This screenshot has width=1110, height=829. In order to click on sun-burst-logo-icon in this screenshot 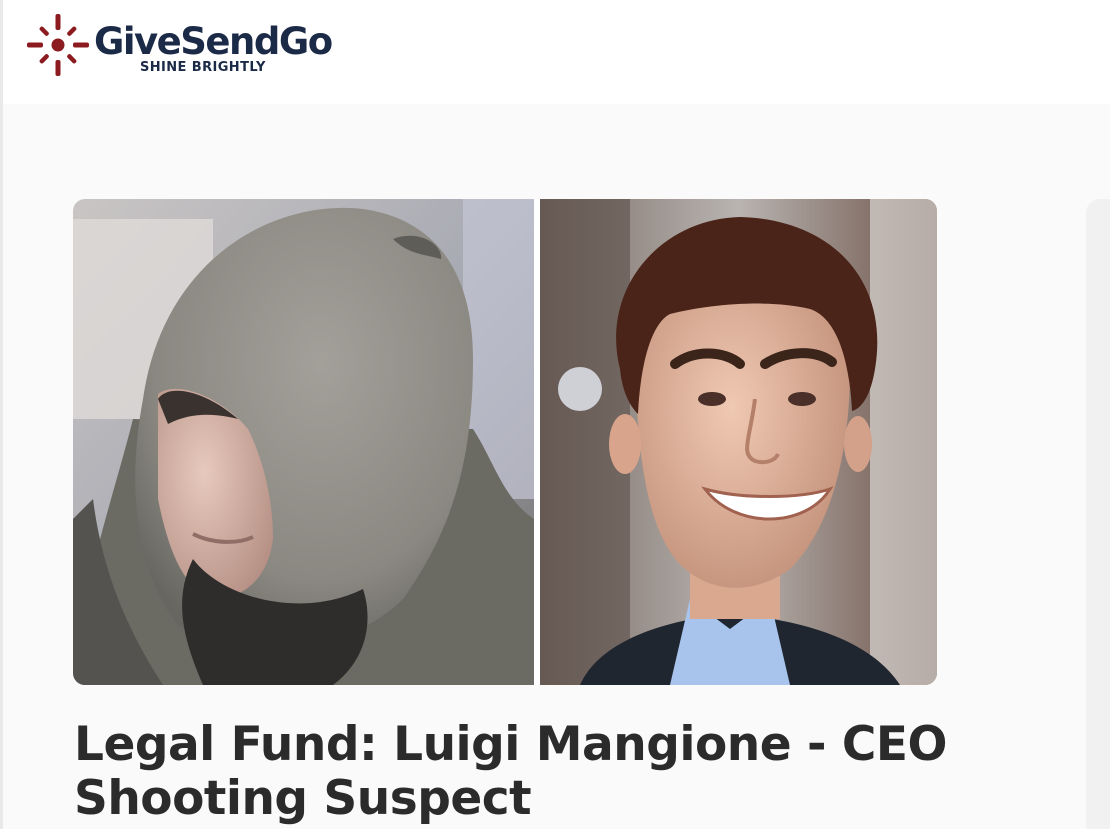, I will do `click(58, 45)`.